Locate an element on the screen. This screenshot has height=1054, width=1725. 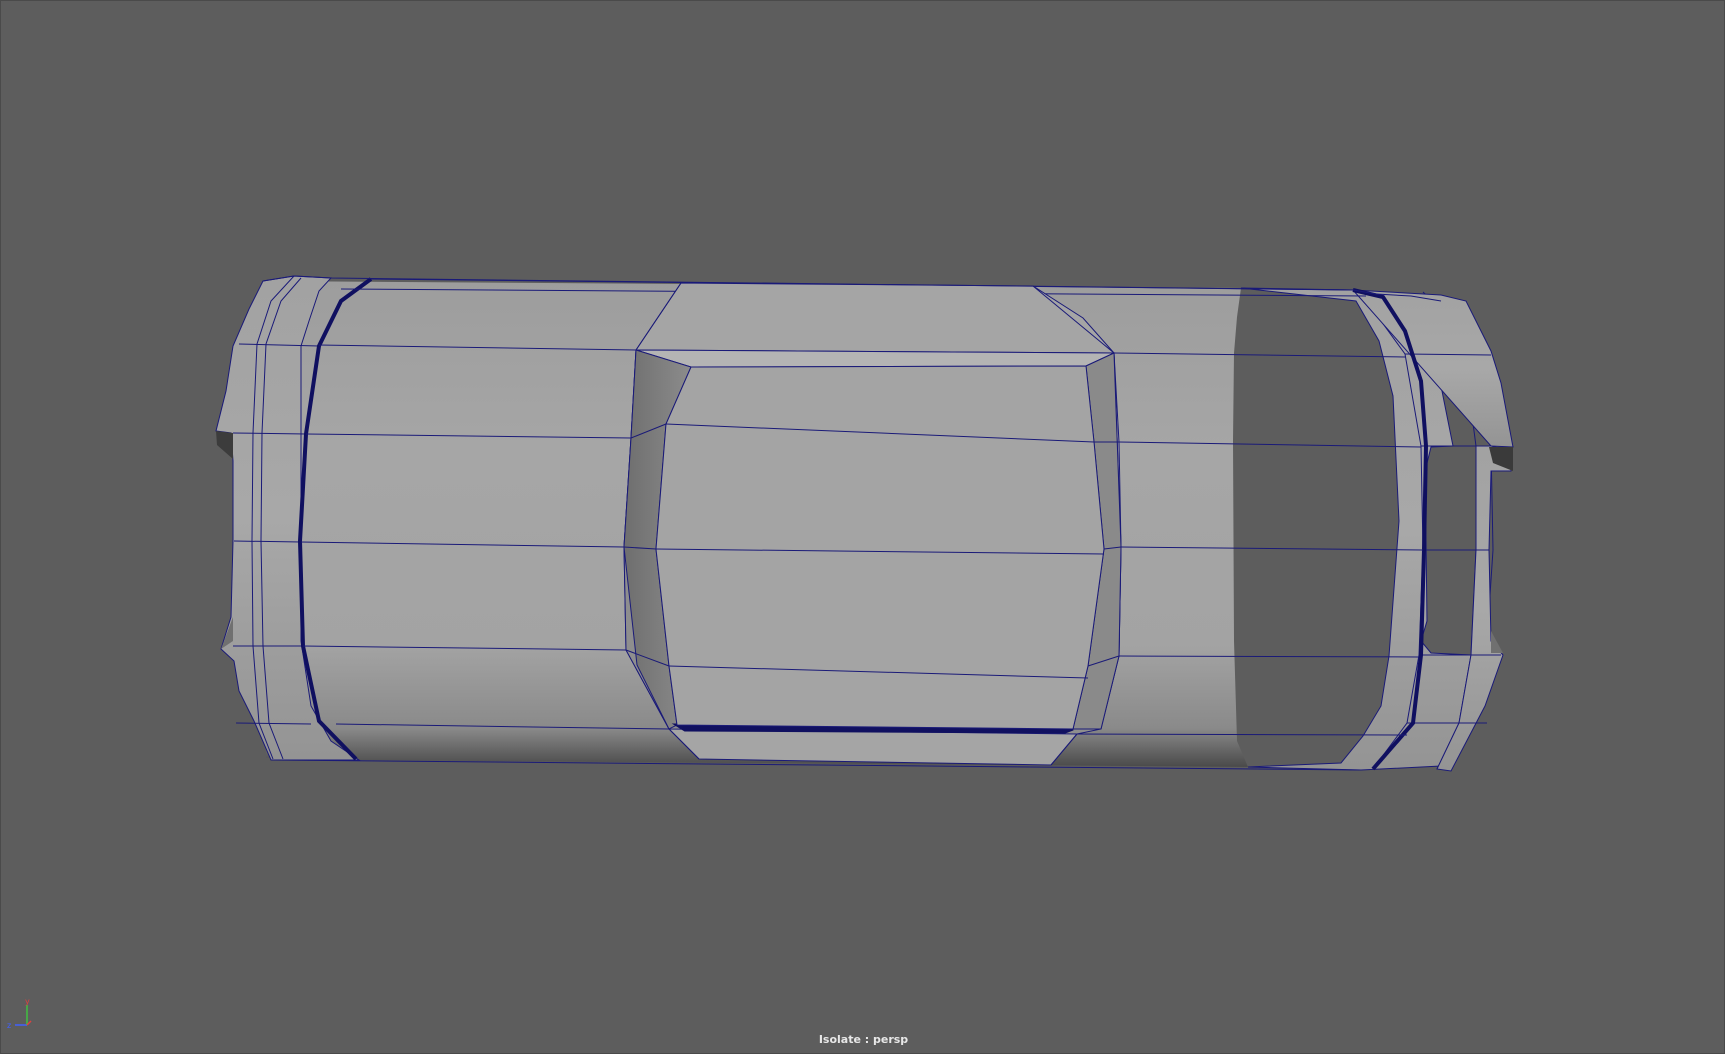
axis-gizmo: y z is located at coordinates (19, 1014).